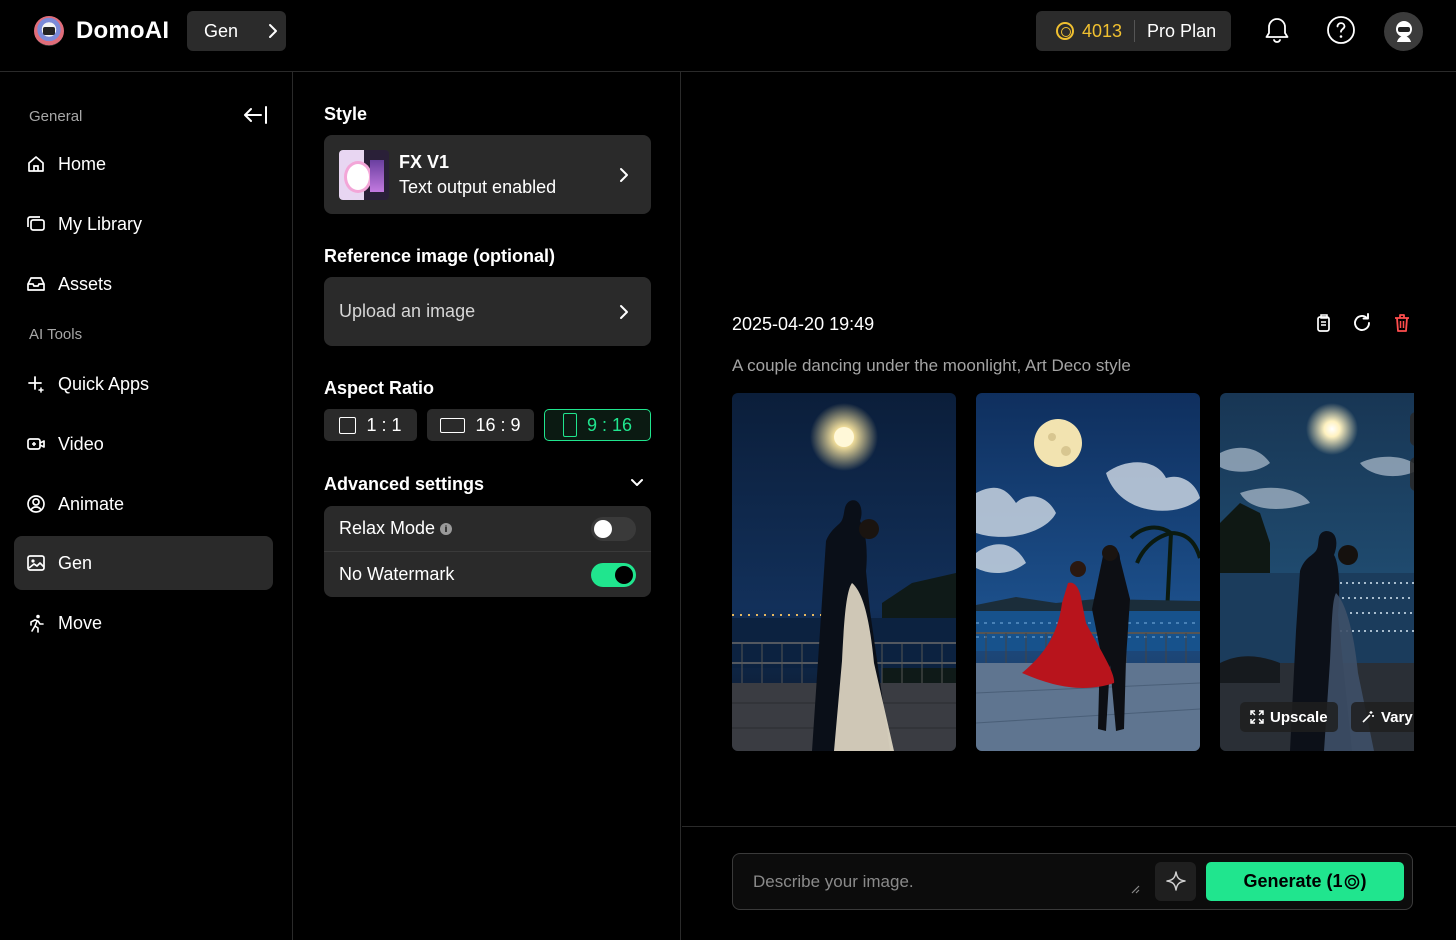  Describe the element at coordinates (221, 30) in the screenshot. I see `section-breadcrumb-label: Gen` at that location.